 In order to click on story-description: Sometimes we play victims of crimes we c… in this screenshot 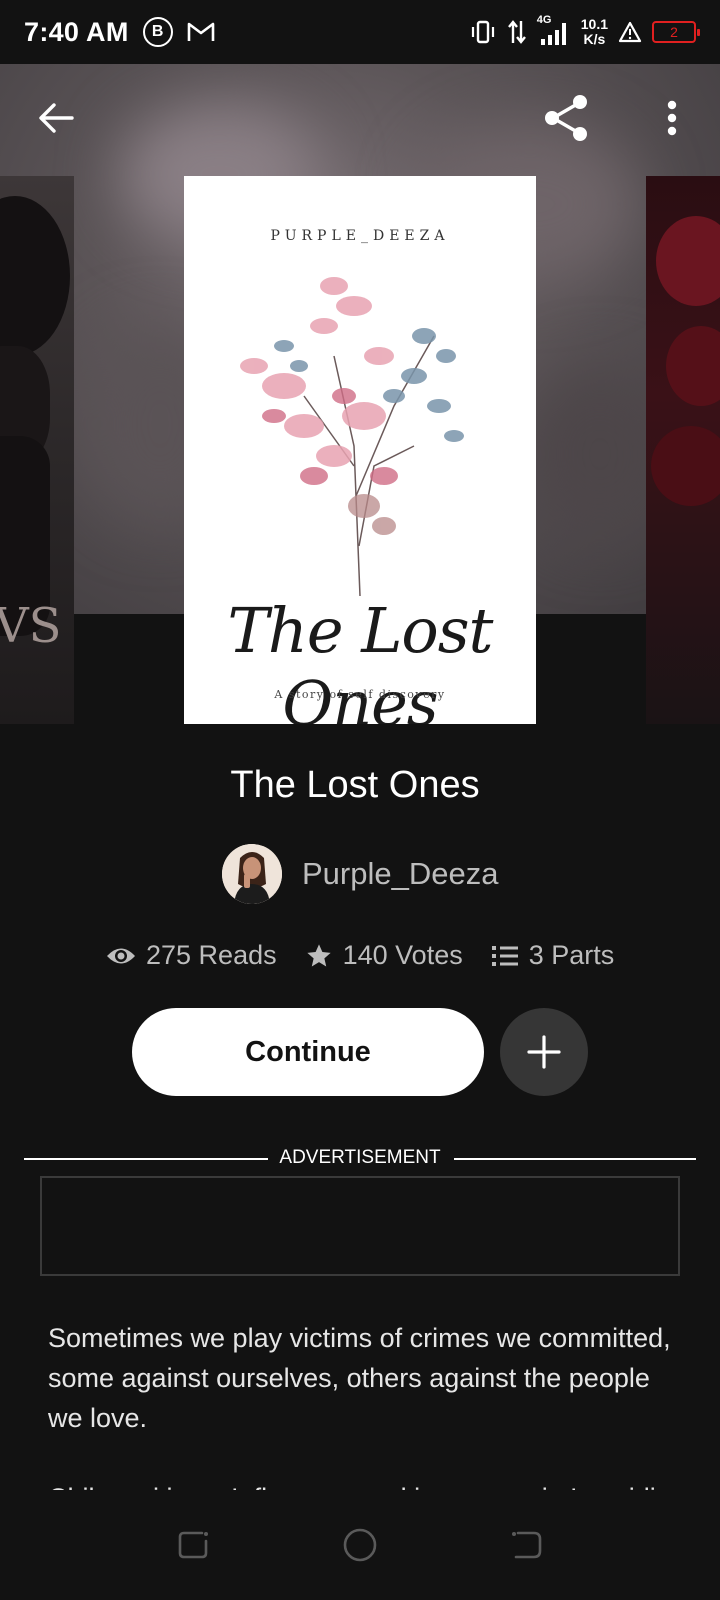, I will do `click(368, 1418)`.